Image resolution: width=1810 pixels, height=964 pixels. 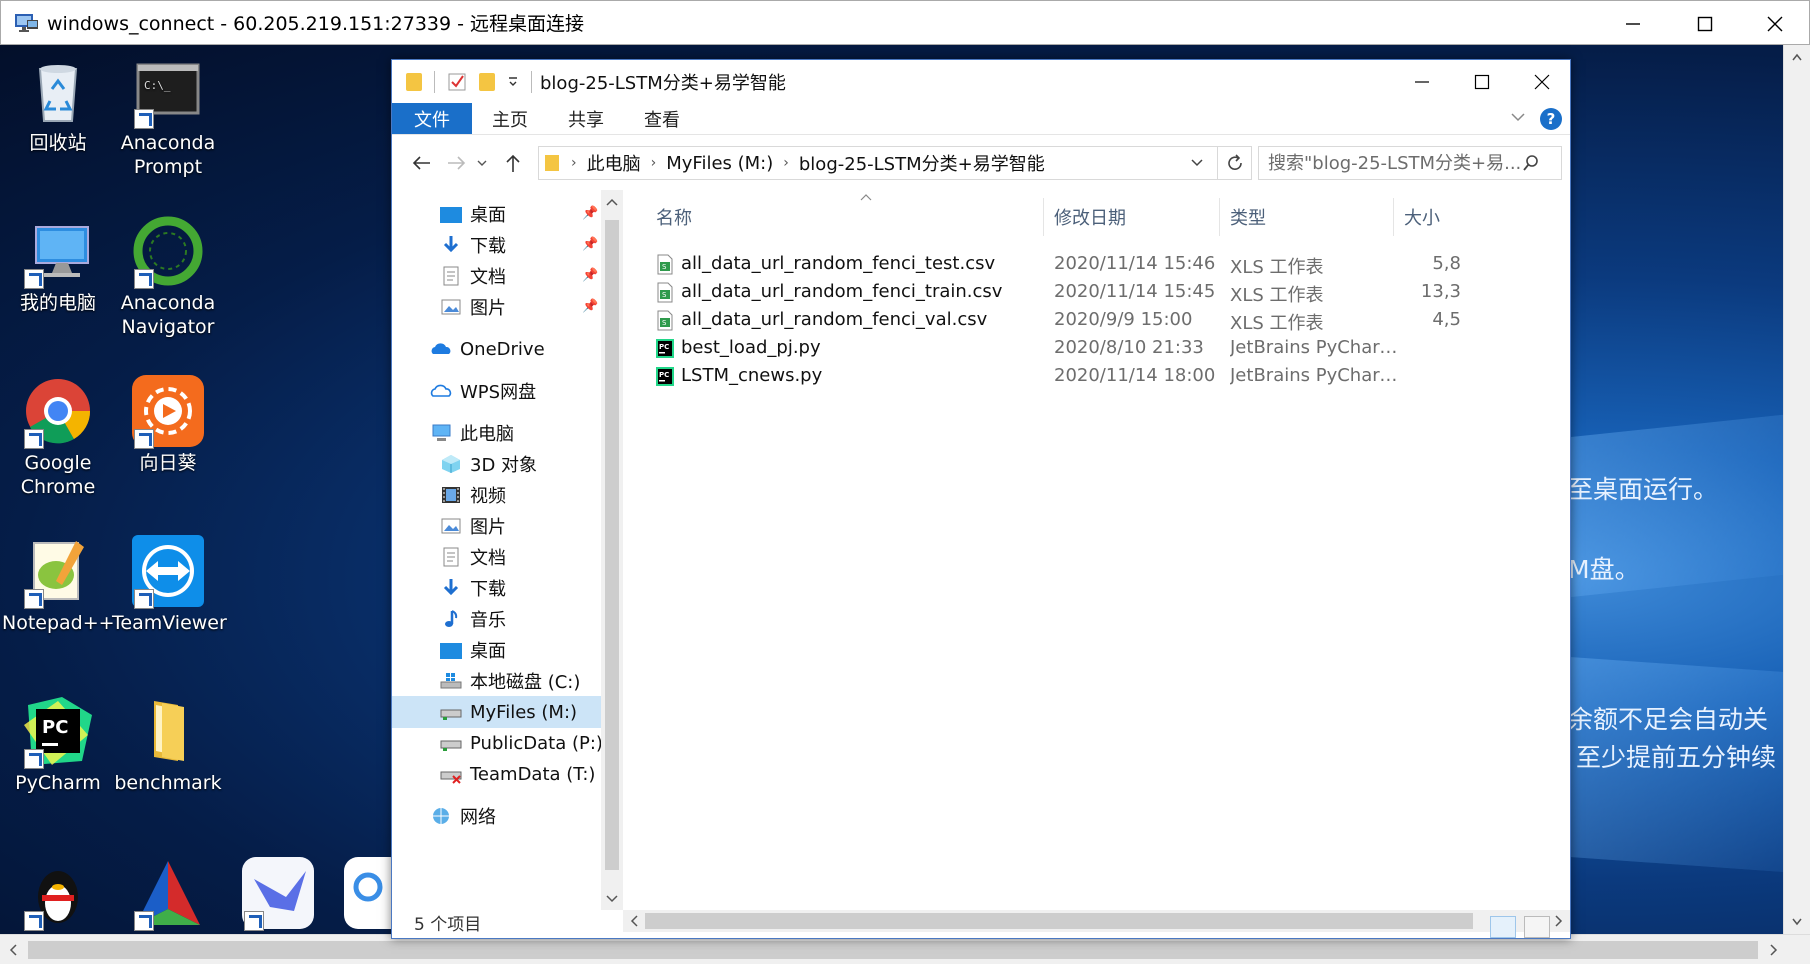 I want to click on nav-item-local-disk-c: 本地磁盘 (C:), so click(x=510, y=681).